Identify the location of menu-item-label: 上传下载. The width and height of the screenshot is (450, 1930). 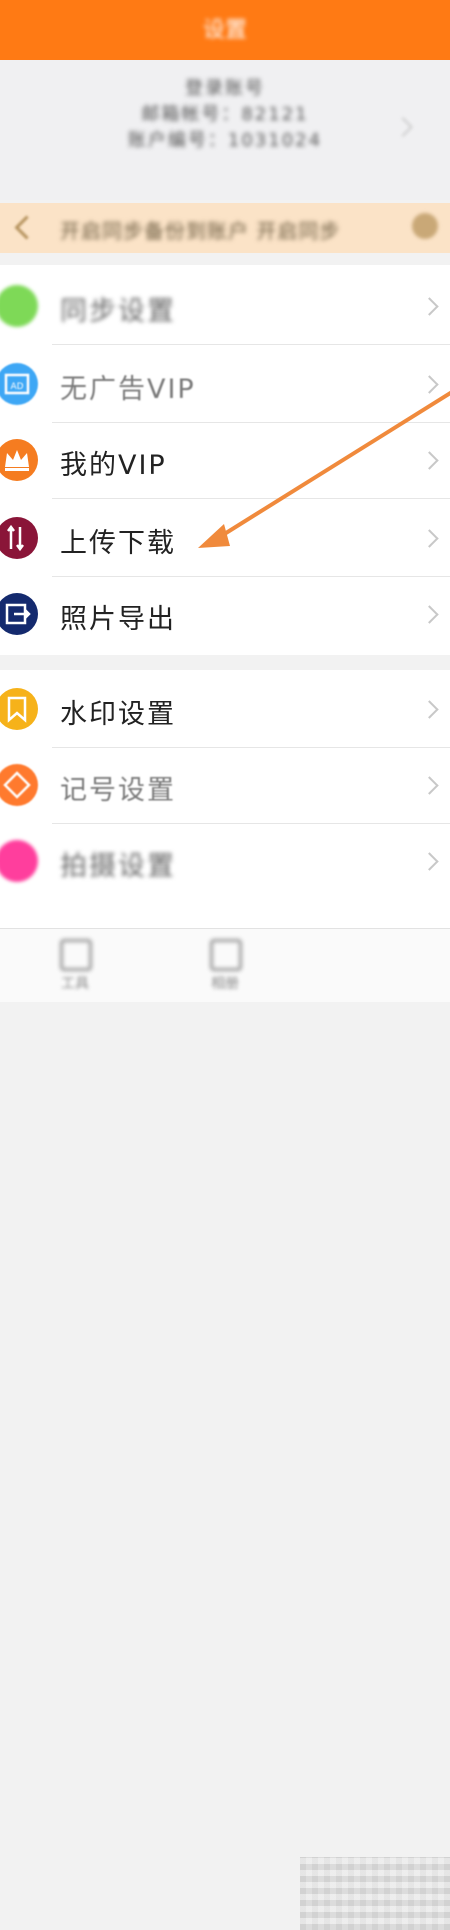
(118, 543).